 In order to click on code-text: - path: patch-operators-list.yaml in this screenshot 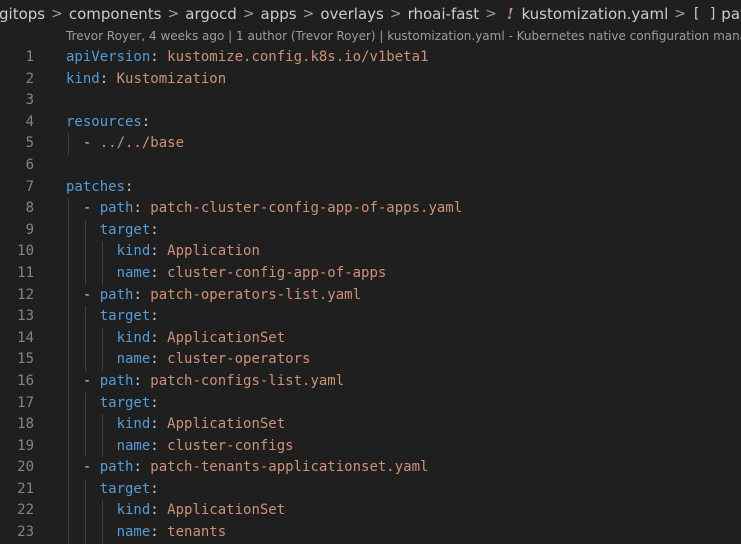, I will do `click(387, 295)`.